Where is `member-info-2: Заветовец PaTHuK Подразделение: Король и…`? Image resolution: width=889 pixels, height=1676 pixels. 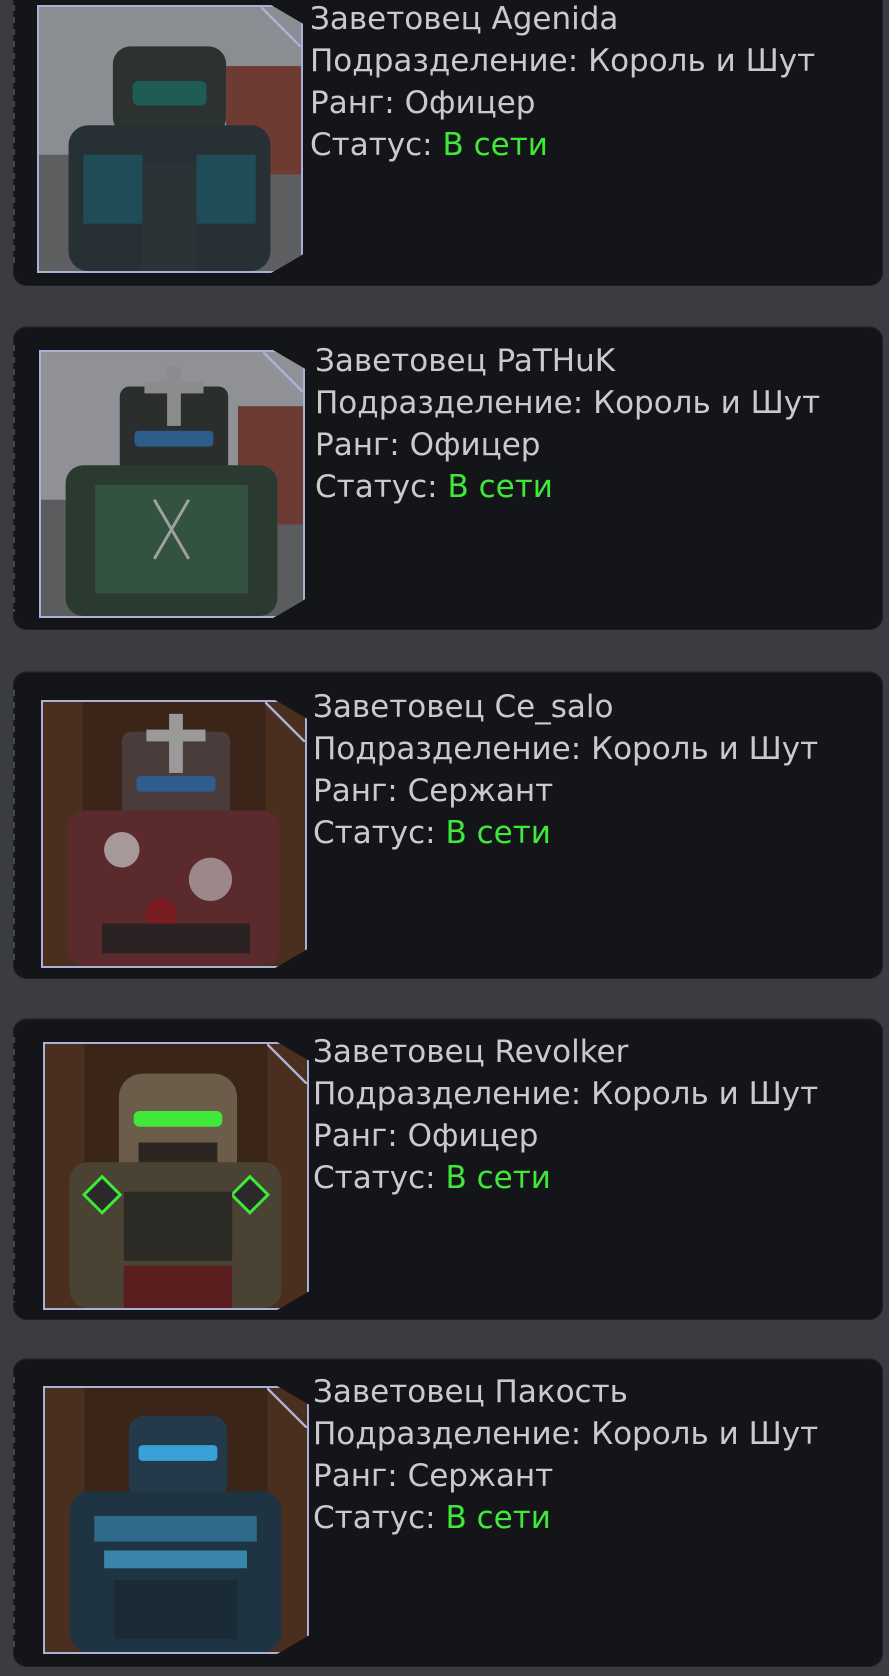 member-info-2: Заветовец PaTHuK Подразделение: Король и… is located at coordinates (567, 424).